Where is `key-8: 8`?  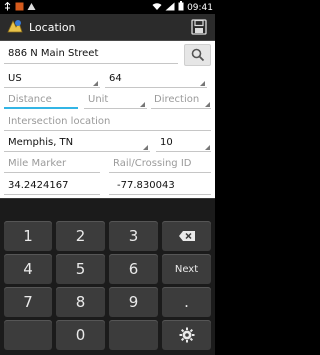
key-8: 8 is located at coordinates (80, 302).